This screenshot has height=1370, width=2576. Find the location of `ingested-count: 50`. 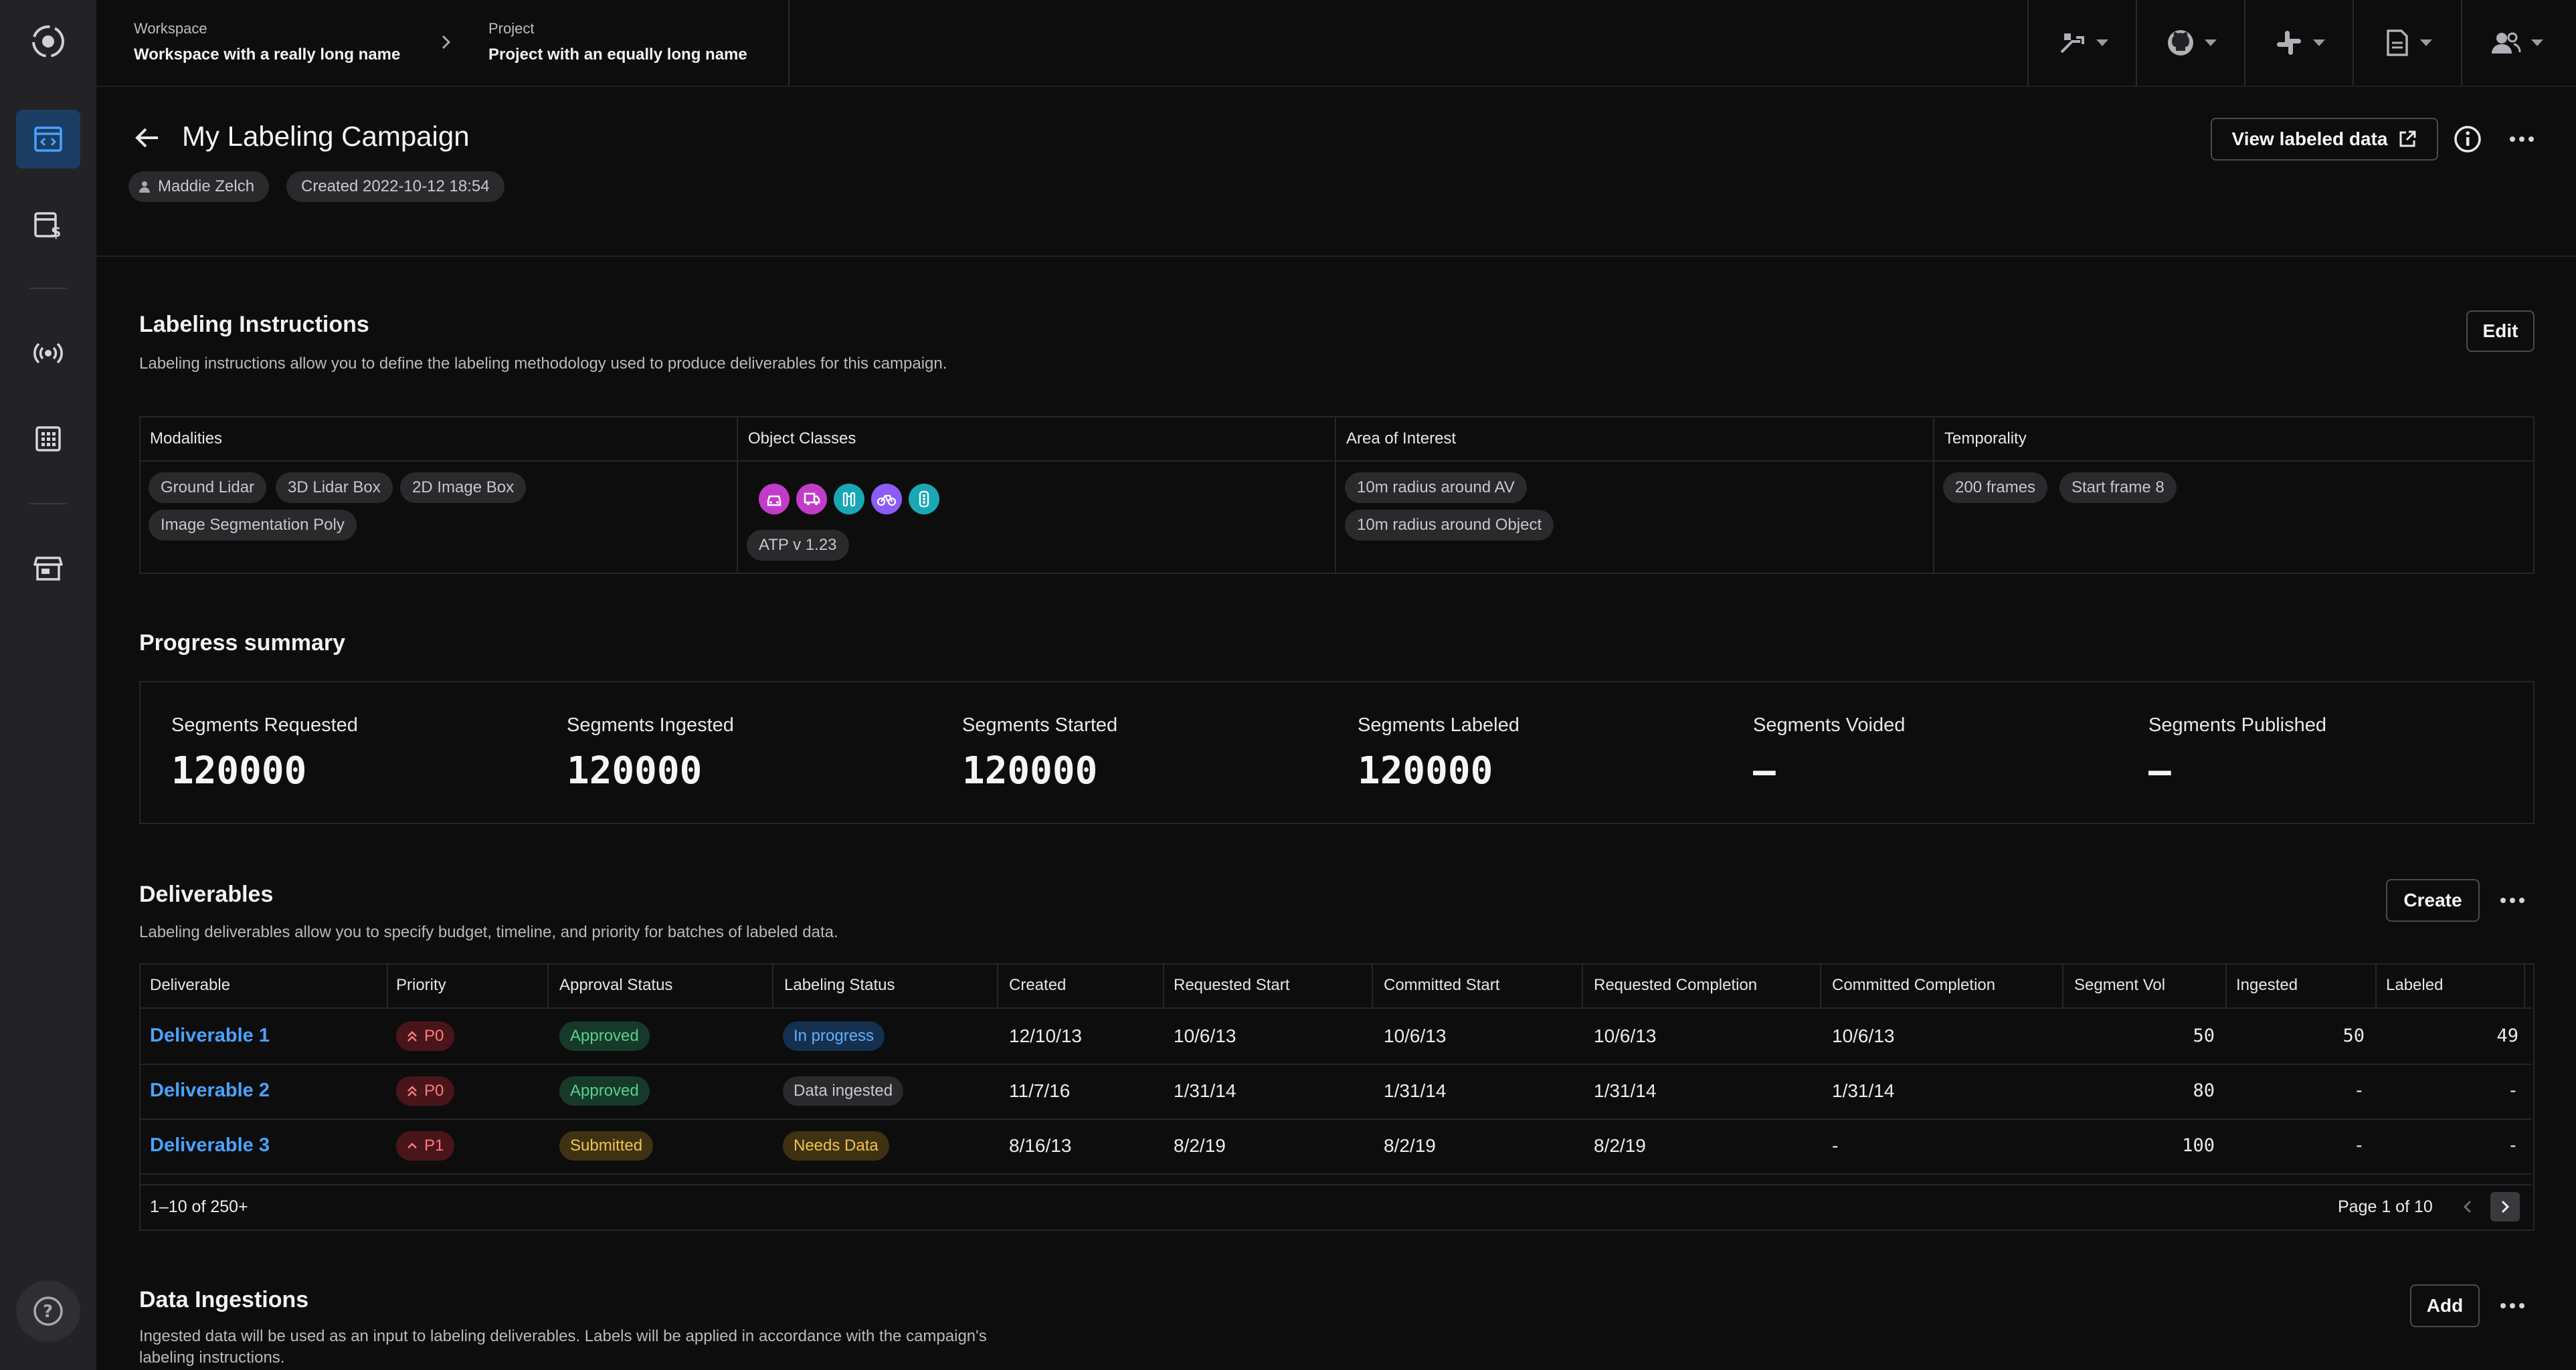

ingested-count: 50 is located at coordinates (2353, 1035).